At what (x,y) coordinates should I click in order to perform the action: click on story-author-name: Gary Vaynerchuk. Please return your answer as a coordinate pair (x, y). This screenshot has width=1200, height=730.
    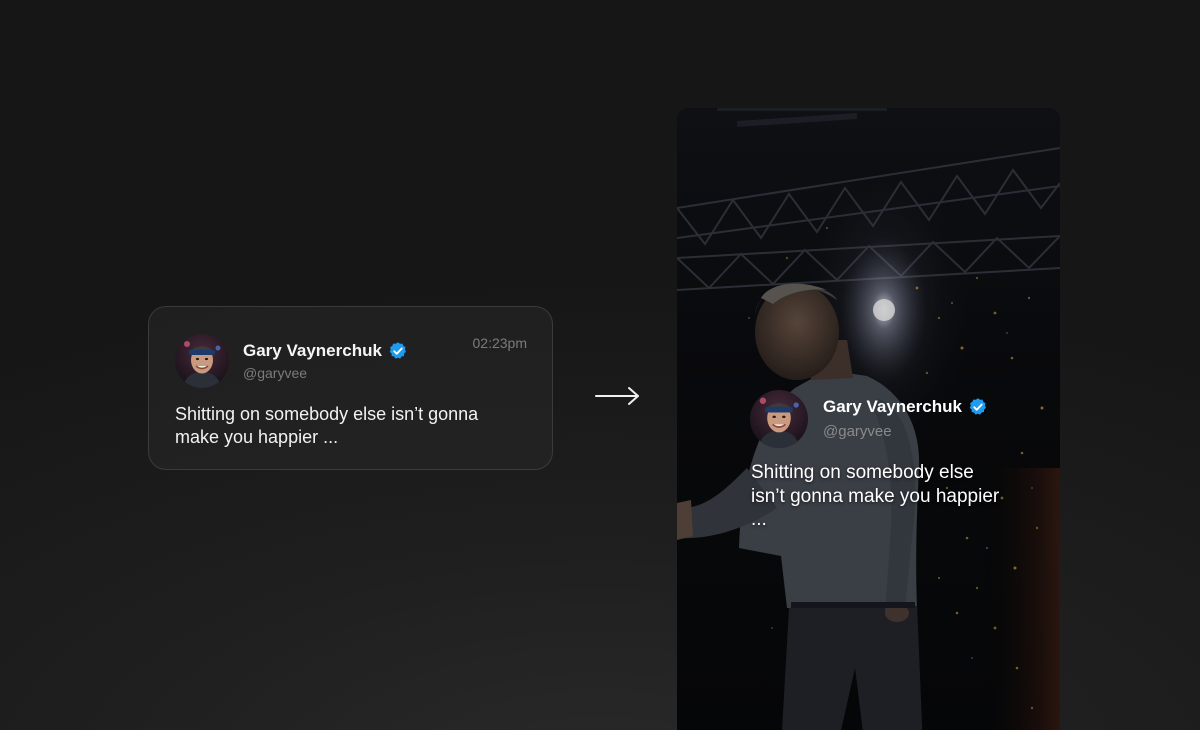
    Looking at the image, I should click on (905, 407).